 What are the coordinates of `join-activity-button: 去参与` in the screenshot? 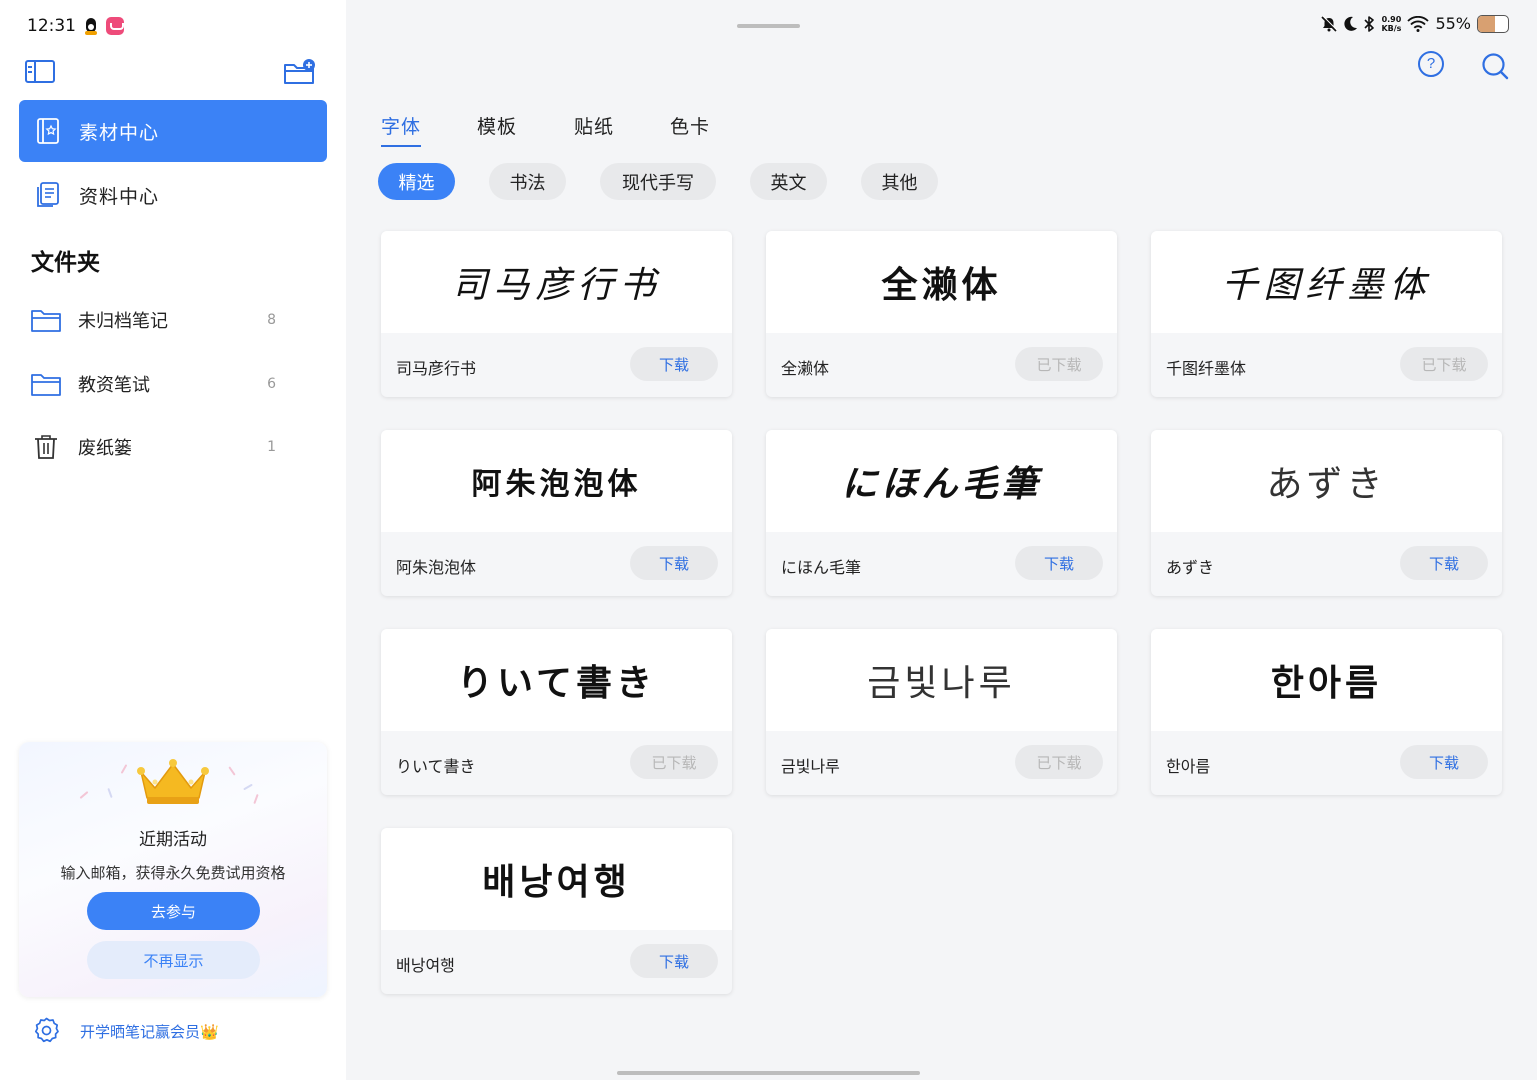 It's located at (173, 911).